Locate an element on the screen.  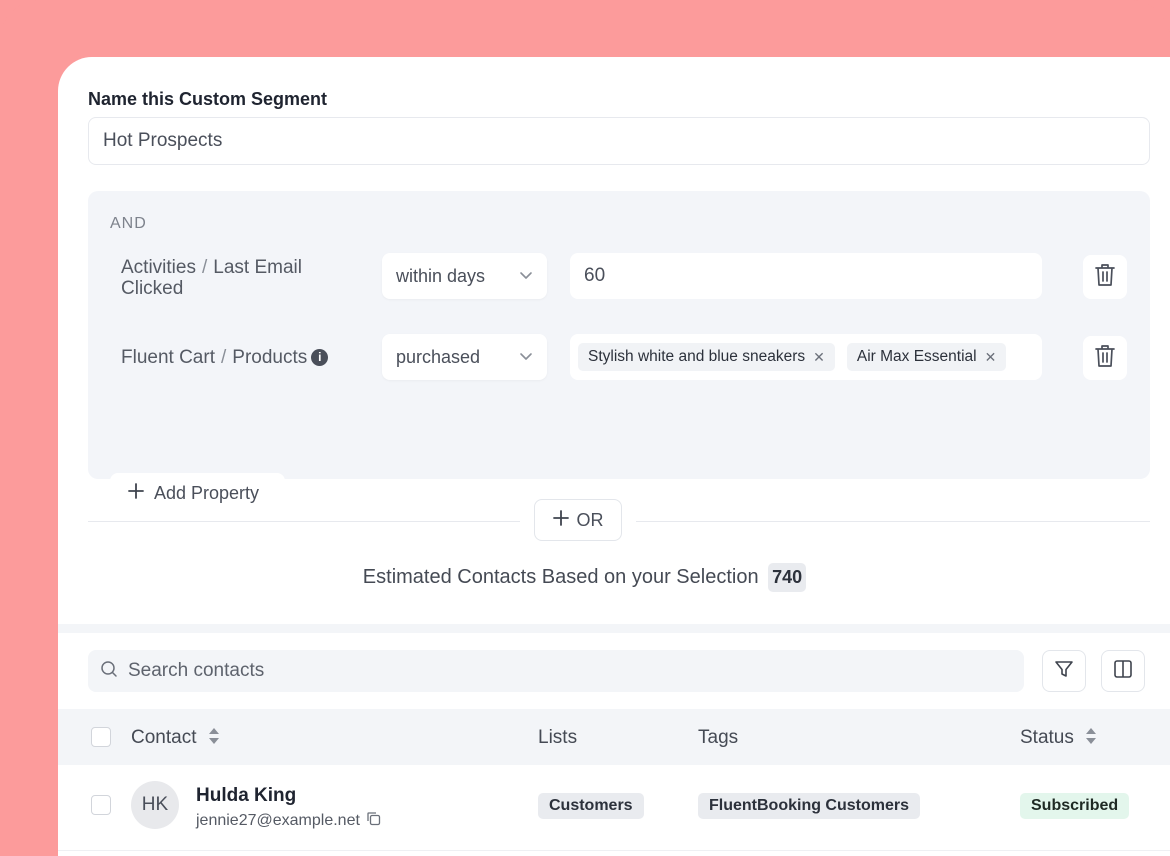
section-divider is located at coordinates (614, 628).